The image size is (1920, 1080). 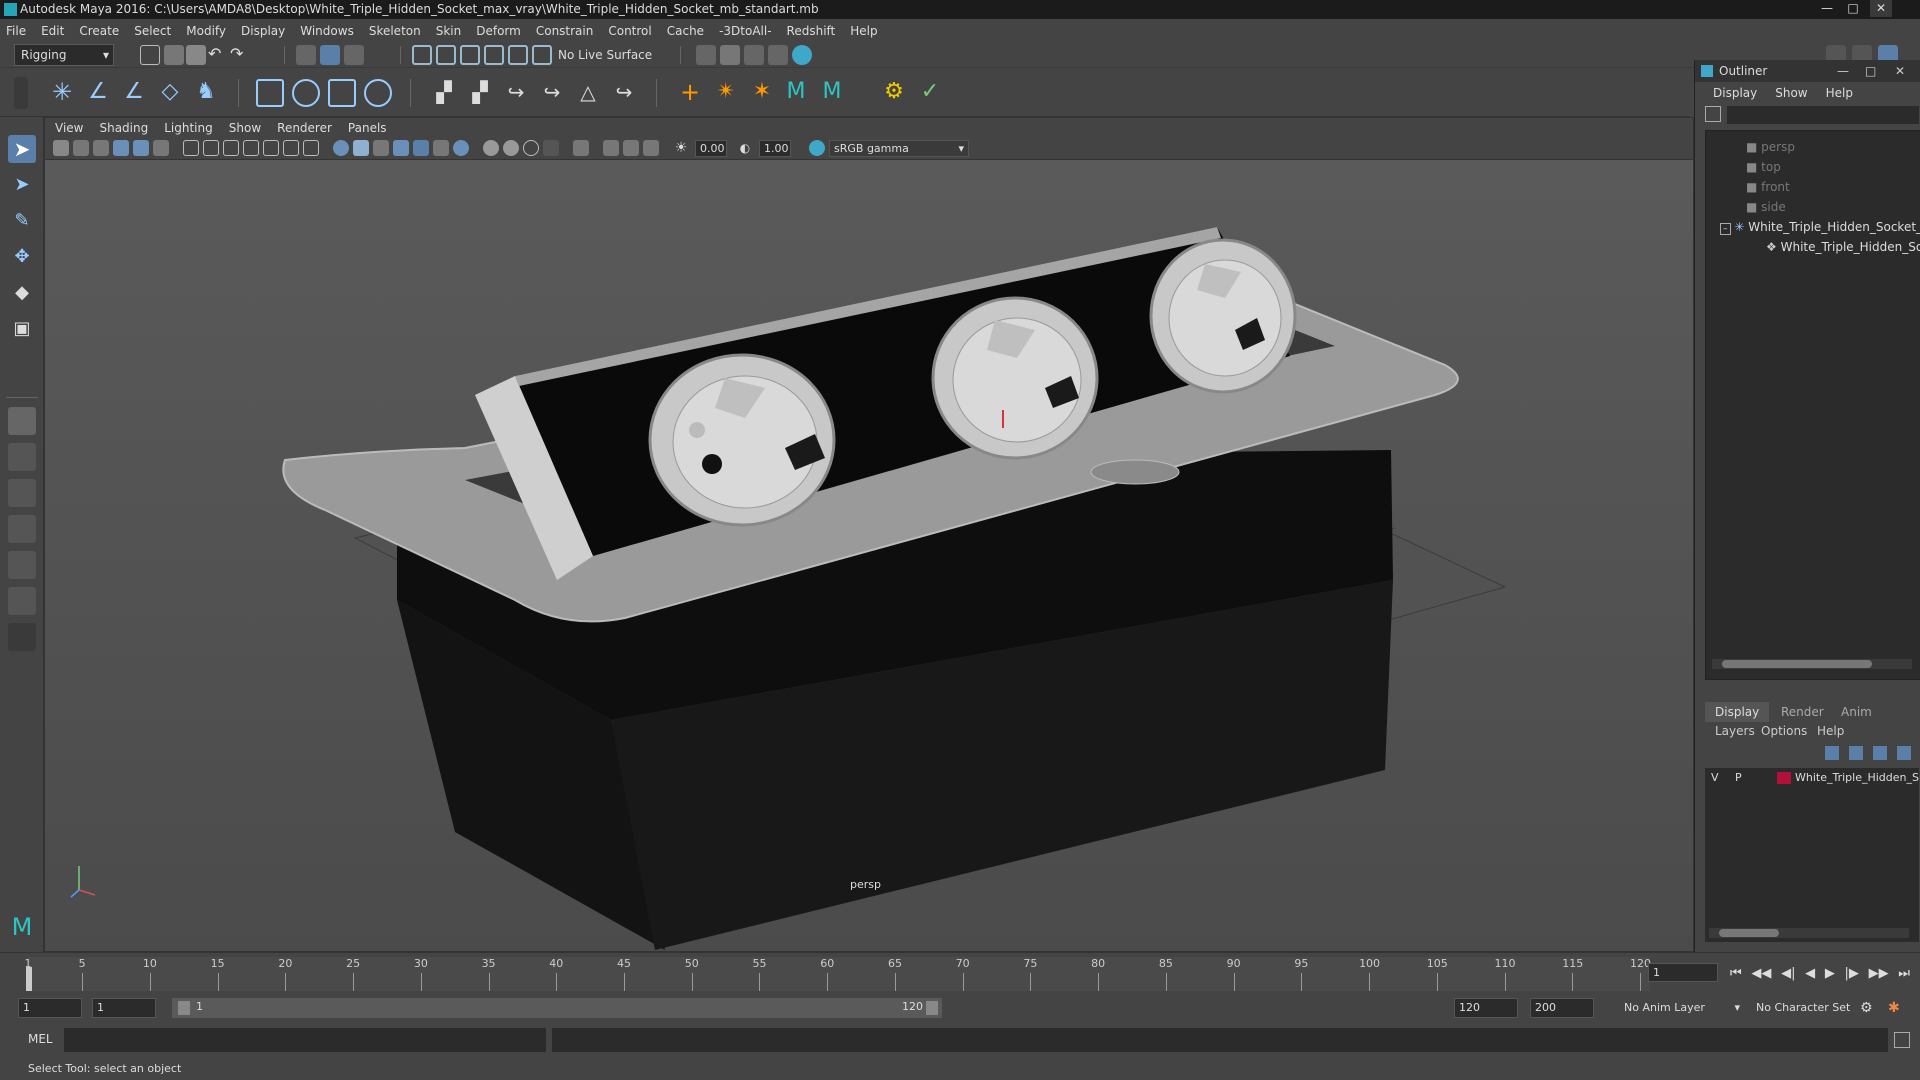 What do you see at coordinates (817, 148) in the screenshot?
I see `color-management-icon` at bounding box center [817, 148].